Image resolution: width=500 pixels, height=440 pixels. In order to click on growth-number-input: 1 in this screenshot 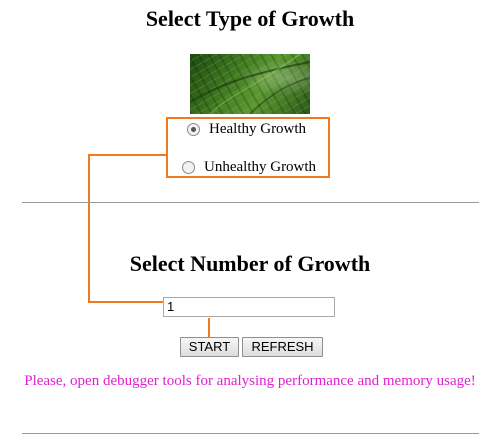, I will do `click(249, 307)`.